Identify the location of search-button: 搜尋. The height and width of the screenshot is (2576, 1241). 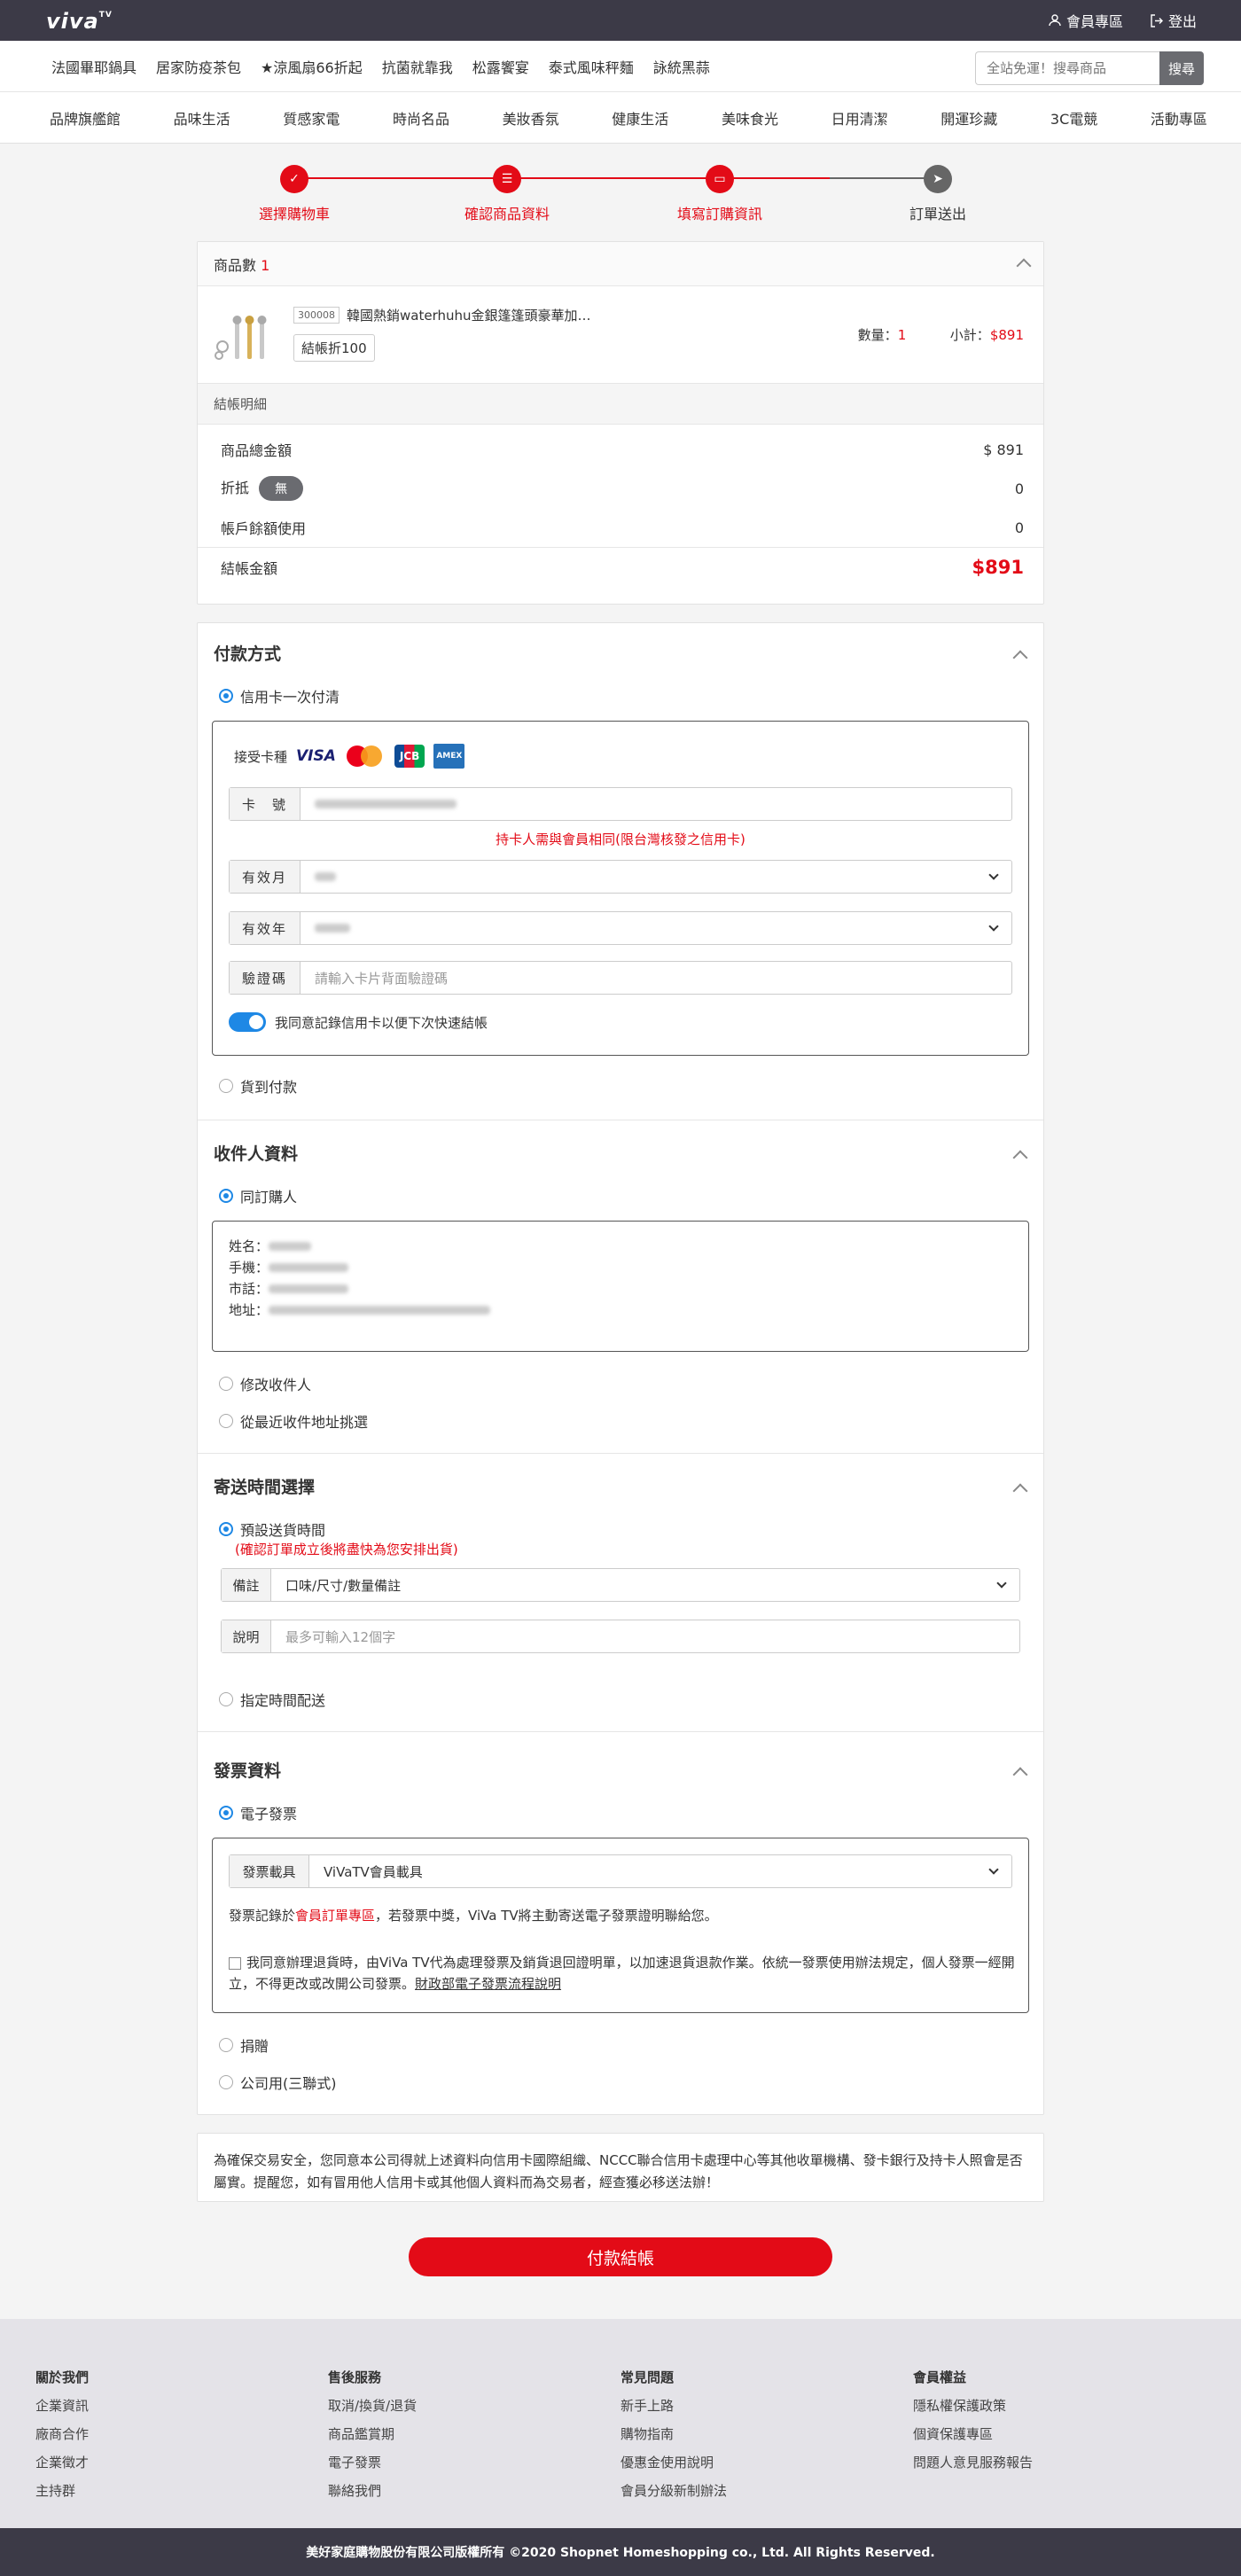
(1181, 68).